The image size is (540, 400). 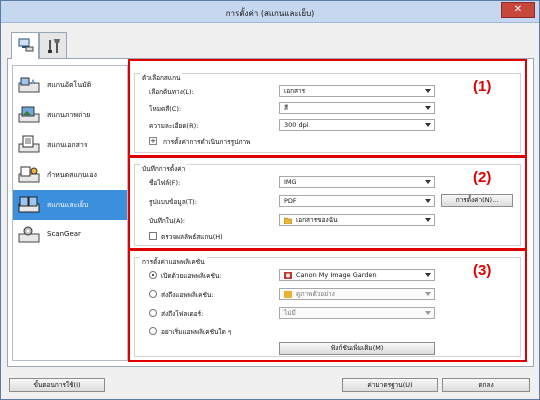 What do you see at coordinates (29, 174) in the screenshot?
I see `custom-scan-icon` at bounding box center [29, 174].